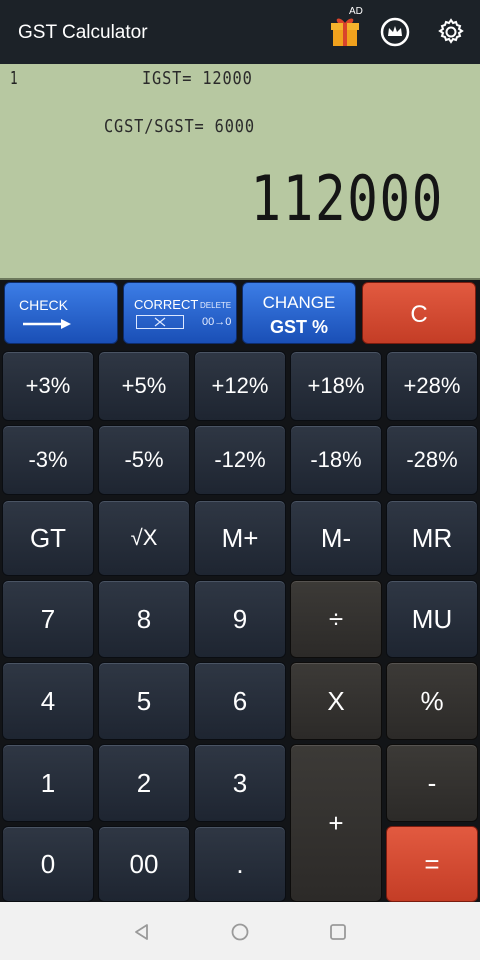 Image resolution: width=480 pixels, height=960 pixels. I want to click on key-label: 1, so click(48, 782).